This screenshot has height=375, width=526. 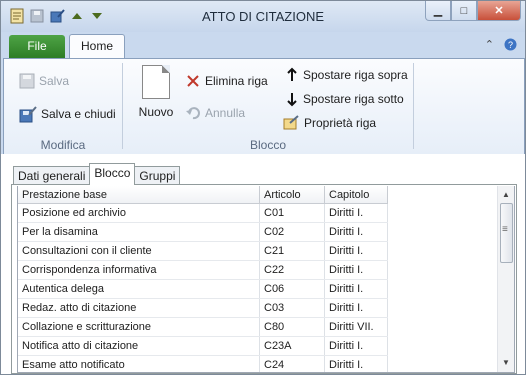 What do you see at coordinates (292, 363) in the screenshot?
I see `cell-articolo: C24` at bounding box center [292, 363].